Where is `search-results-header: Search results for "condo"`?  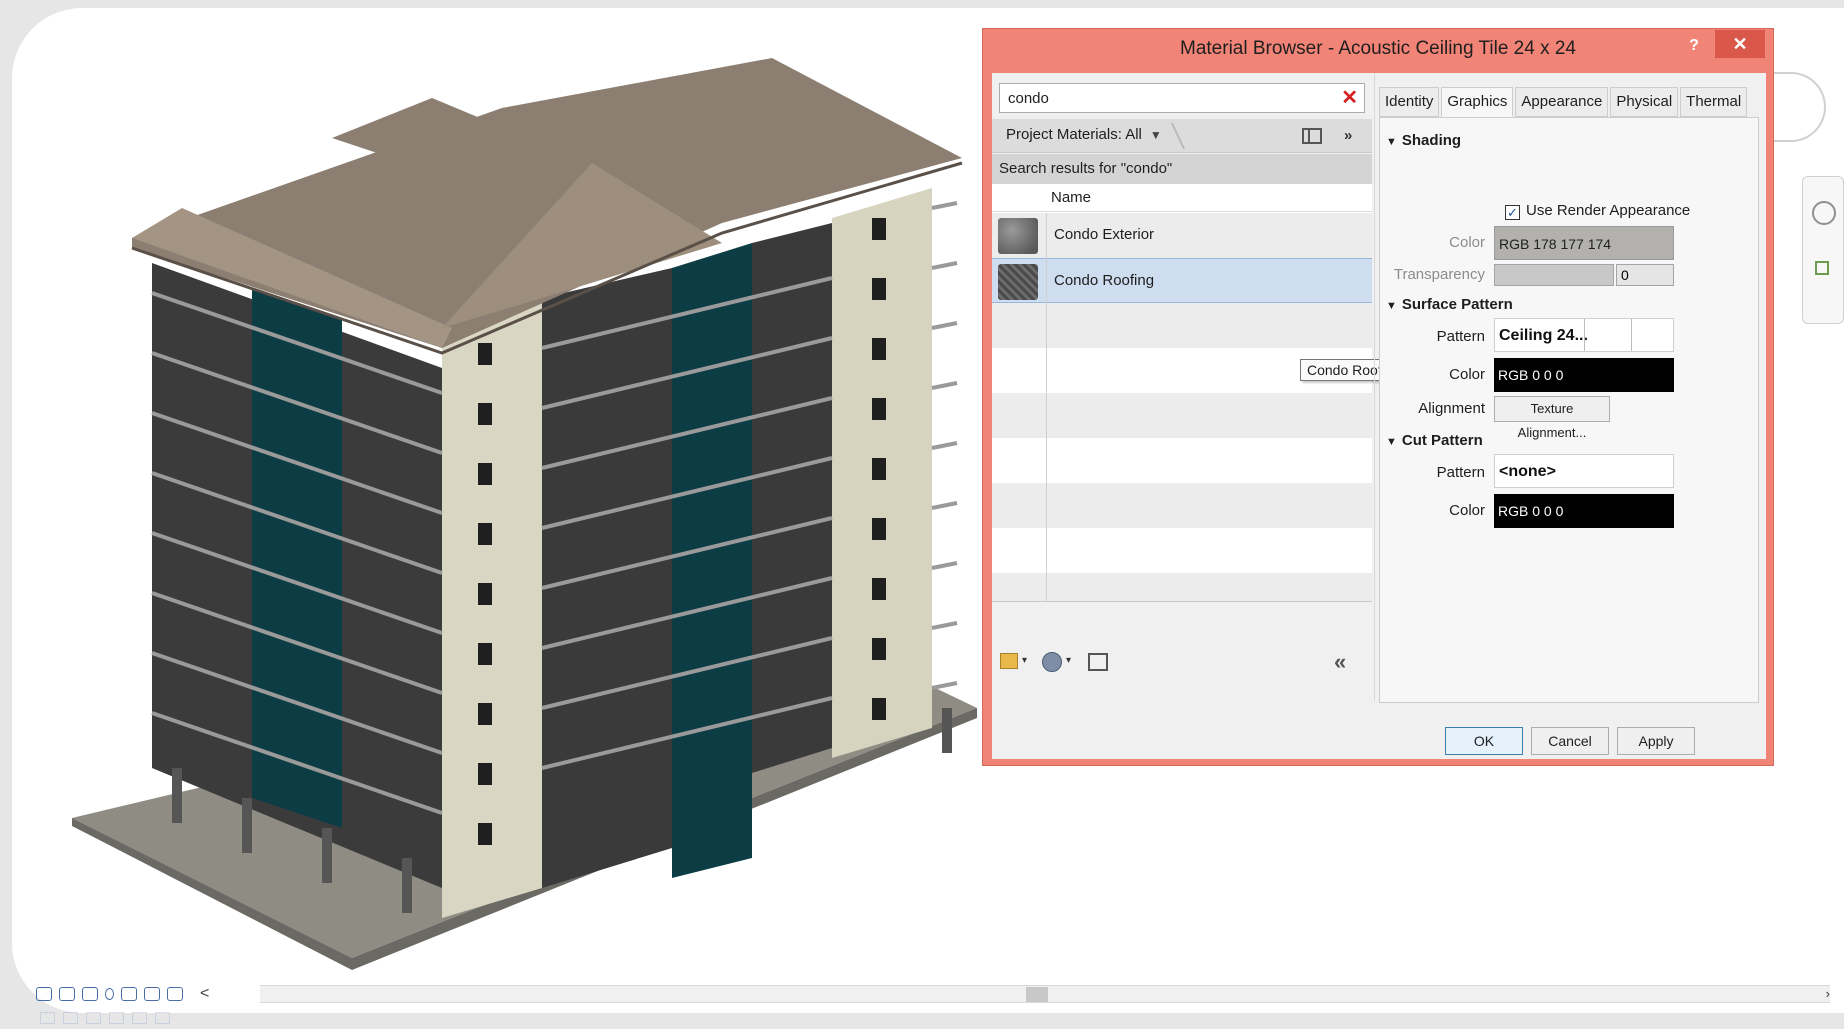 search-results-header: Search results for "condo" is located at coordinates (1182, 169).